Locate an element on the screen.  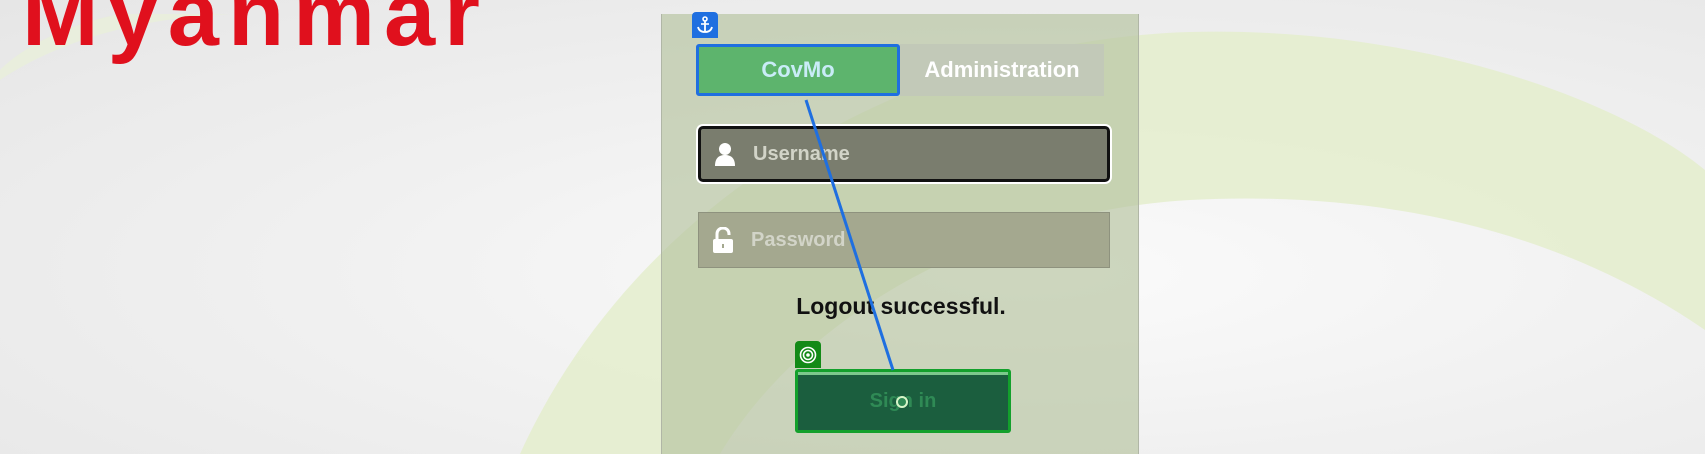
anchor-icon is located at coordinates (705, 25).